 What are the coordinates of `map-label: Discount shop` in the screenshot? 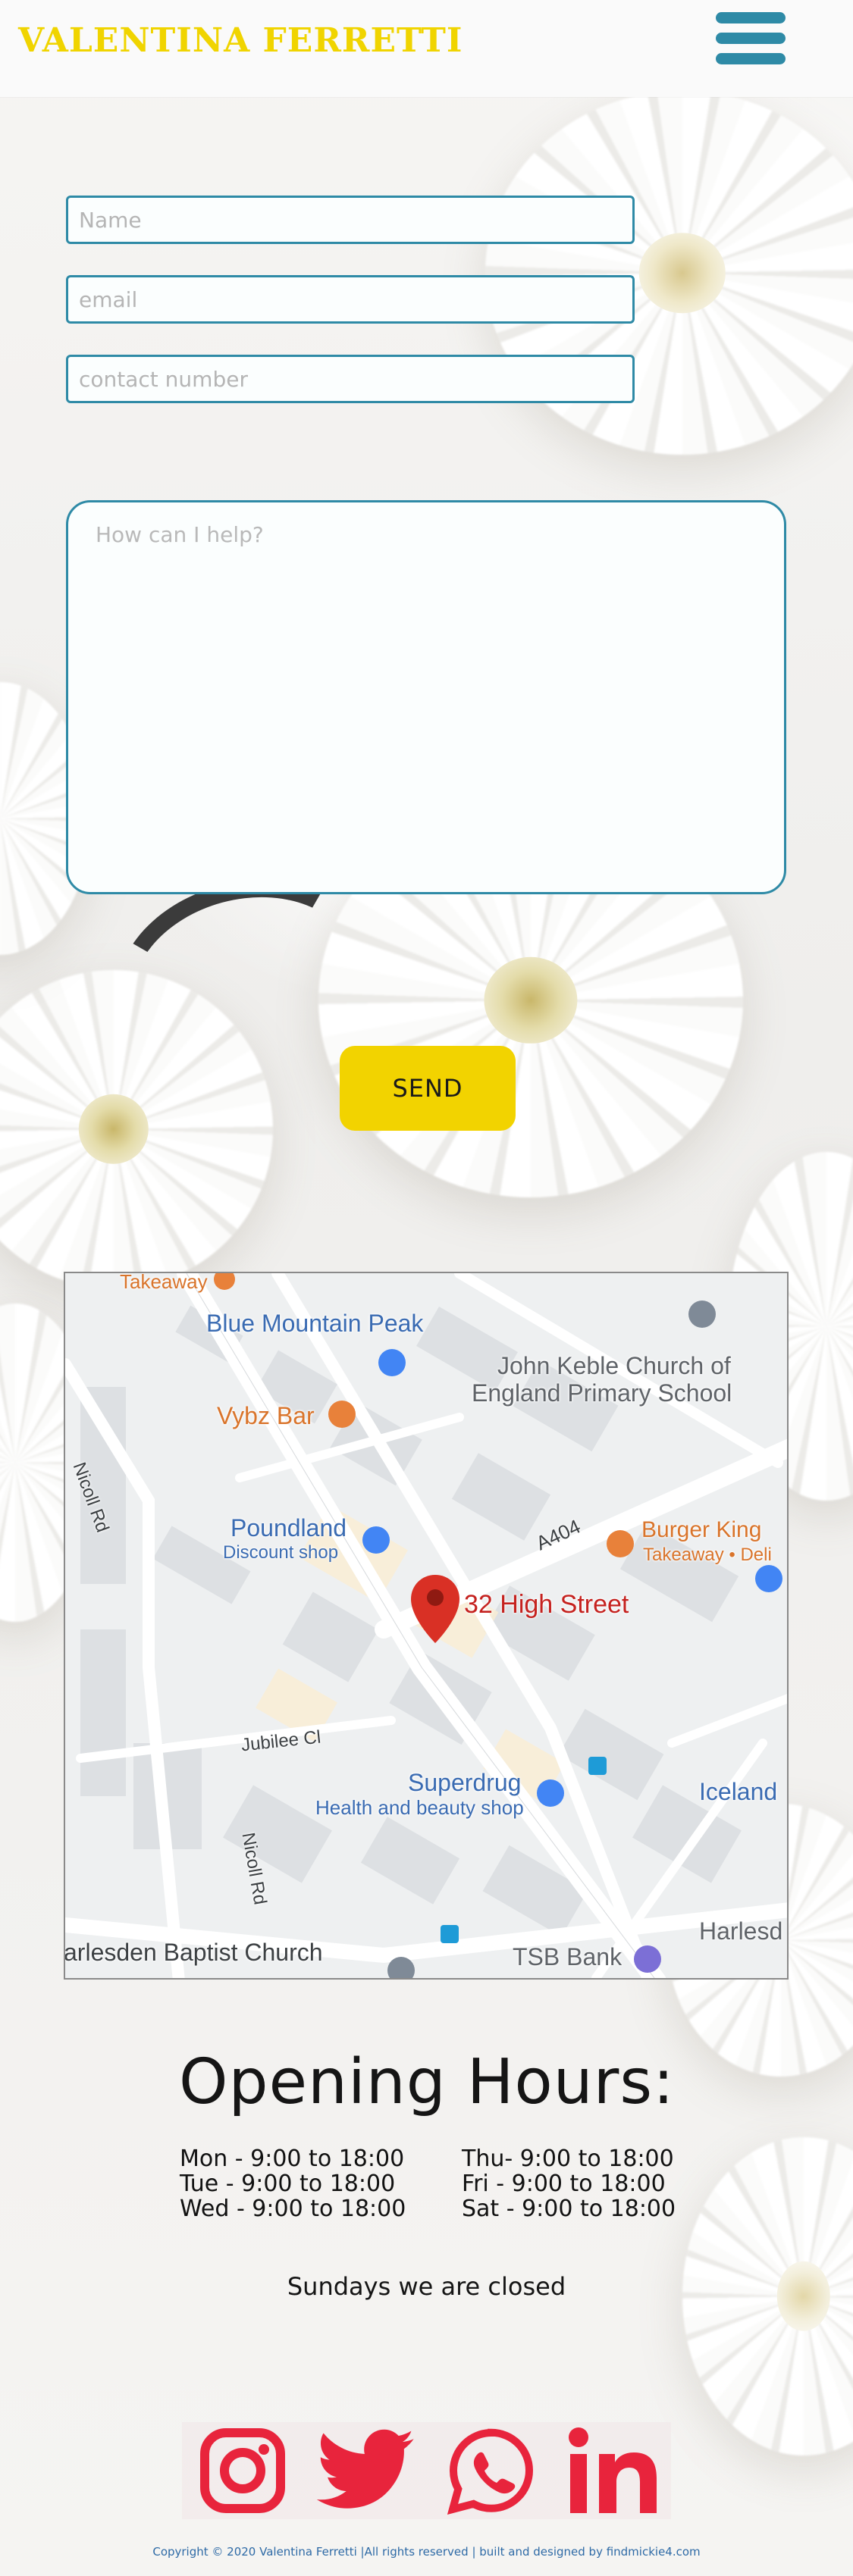 It's located at (281, 1553).